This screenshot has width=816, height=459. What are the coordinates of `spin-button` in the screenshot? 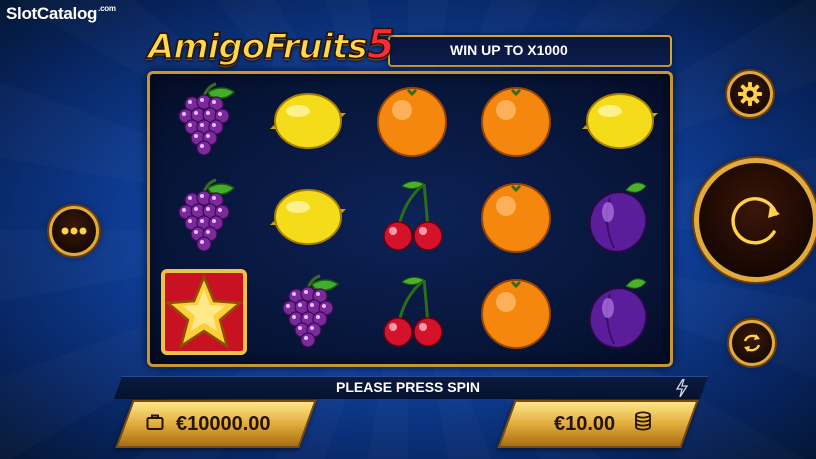 It's located at (755, 220).